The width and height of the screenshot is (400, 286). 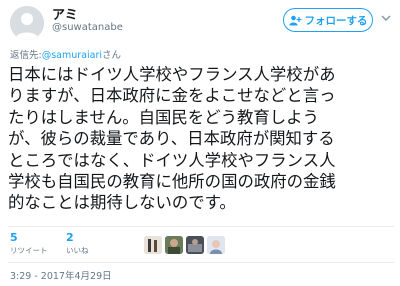 What do you see at coordinates (14, 237) in the screenshot?
I see `retweet-count: 5` at bounding box center [14, 237].